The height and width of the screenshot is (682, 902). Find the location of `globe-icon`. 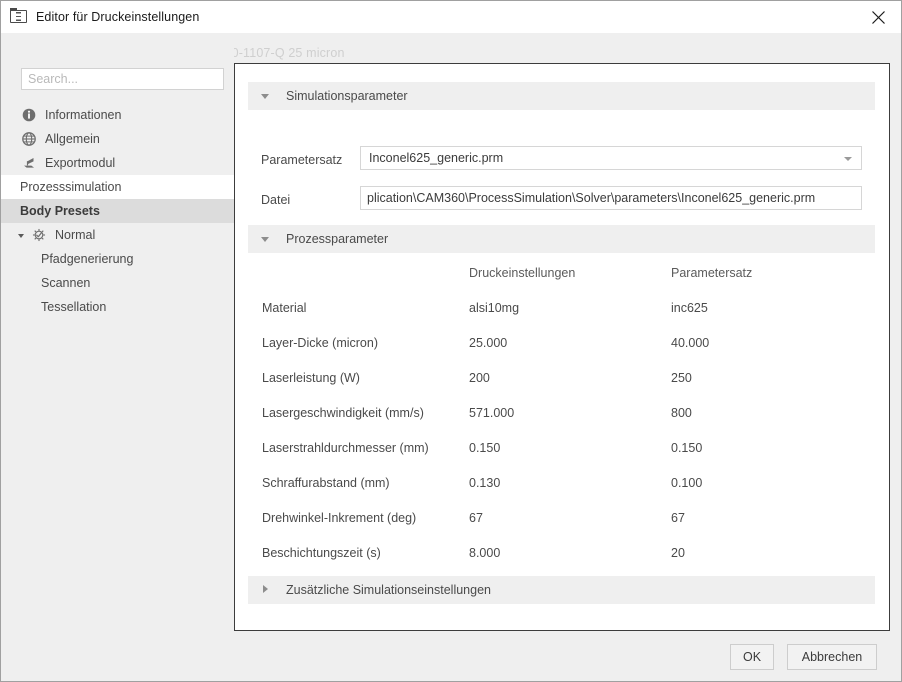

globe-icon is located at coordinates (29, 139).